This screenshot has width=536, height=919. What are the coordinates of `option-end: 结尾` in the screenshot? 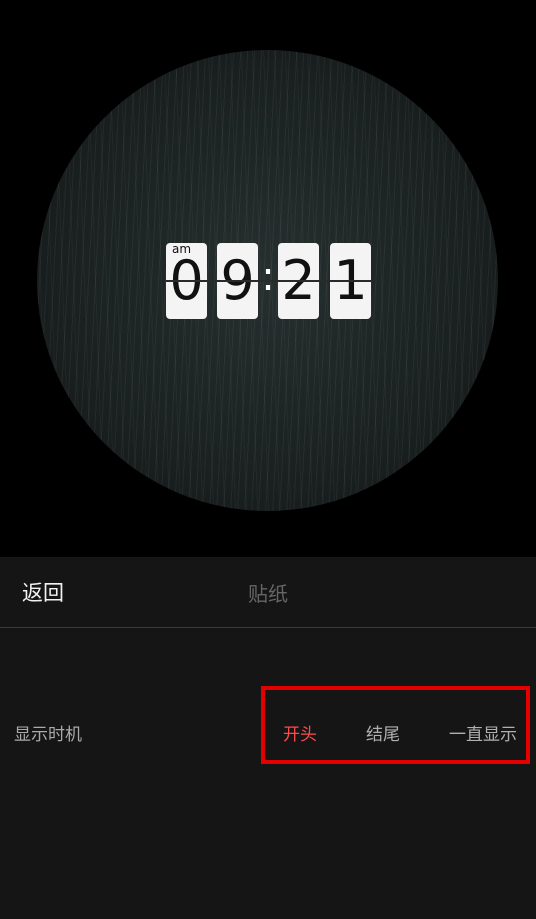 It's located at (383, 732).